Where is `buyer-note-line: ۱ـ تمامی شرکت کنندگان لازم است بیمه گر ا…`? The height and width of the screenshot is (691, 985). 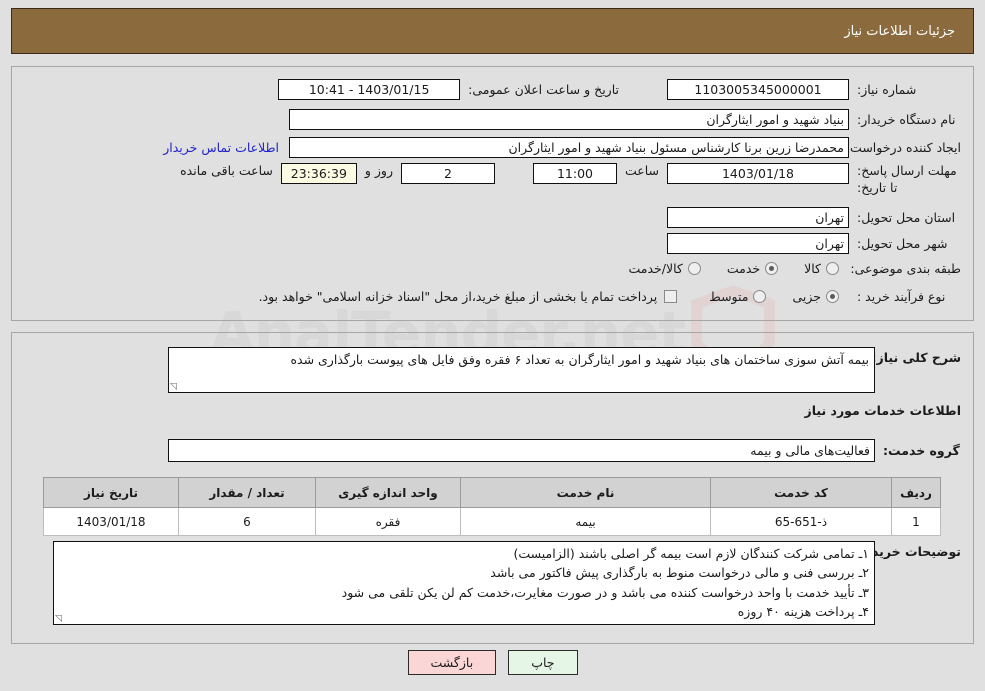 buyer-note-line: ۱ـ تمامی شرکت کنندگان لازم است بیمه گر ا… is located at coordinates (691, 553).